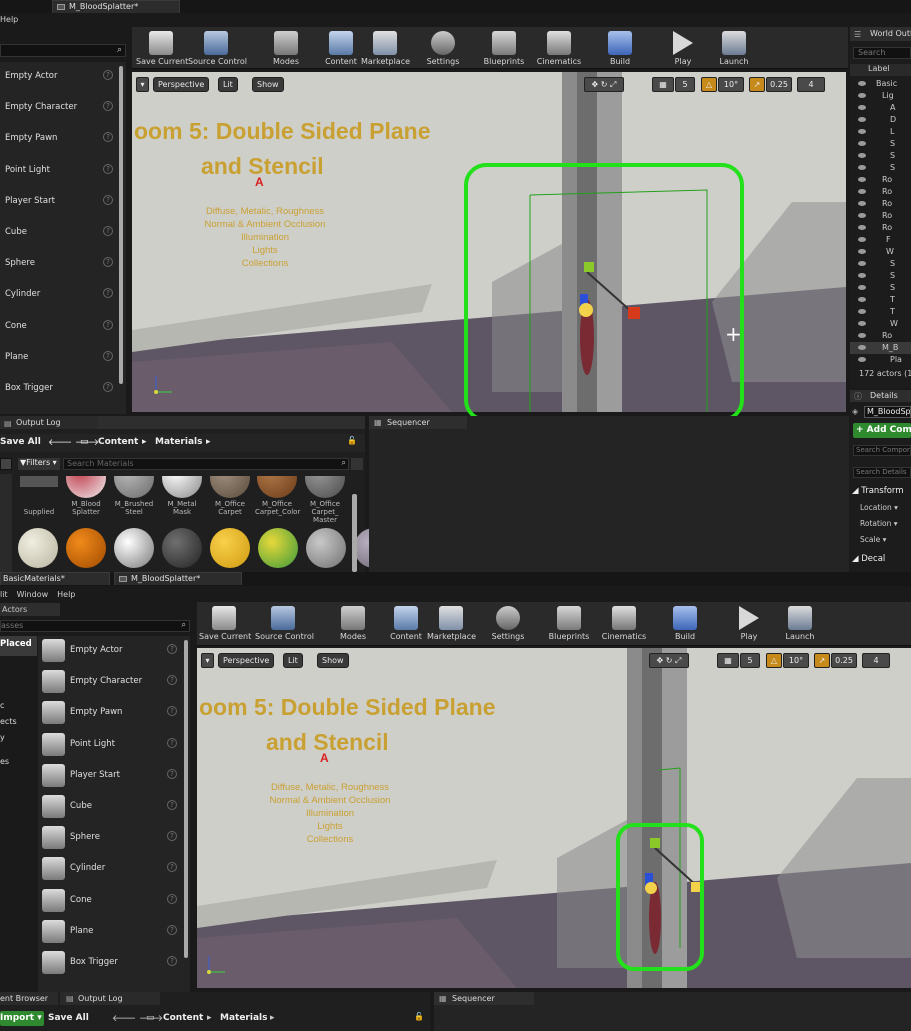  Describe the element at coordinates (880, 312) in the screenshot. I see `outliner-row: T` at that location.